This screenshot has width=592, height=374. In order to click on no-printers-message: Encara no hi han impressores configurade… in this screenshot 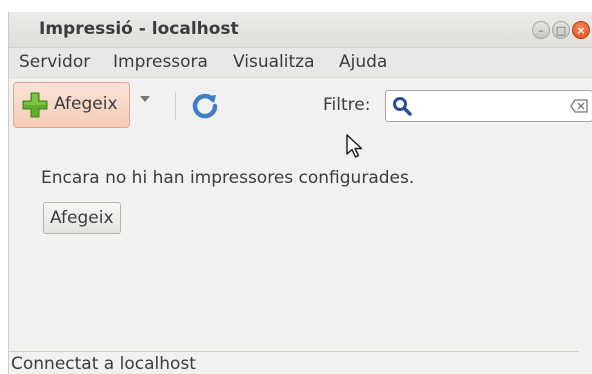, I will do `click(228, 178)`.